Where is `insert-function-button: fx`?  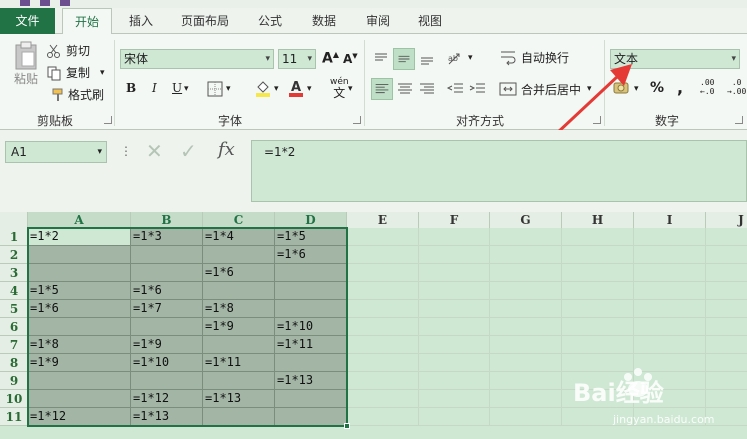 insert-function-button: fx is located at coordinates (226, 149).